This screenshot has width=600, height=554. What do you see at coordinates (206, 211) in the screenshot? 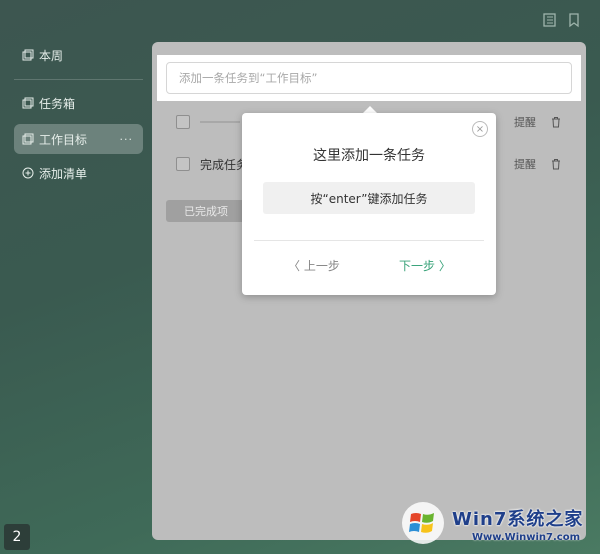
I see `completed-items-button: 已完成项` at bounding box center [206, 211].